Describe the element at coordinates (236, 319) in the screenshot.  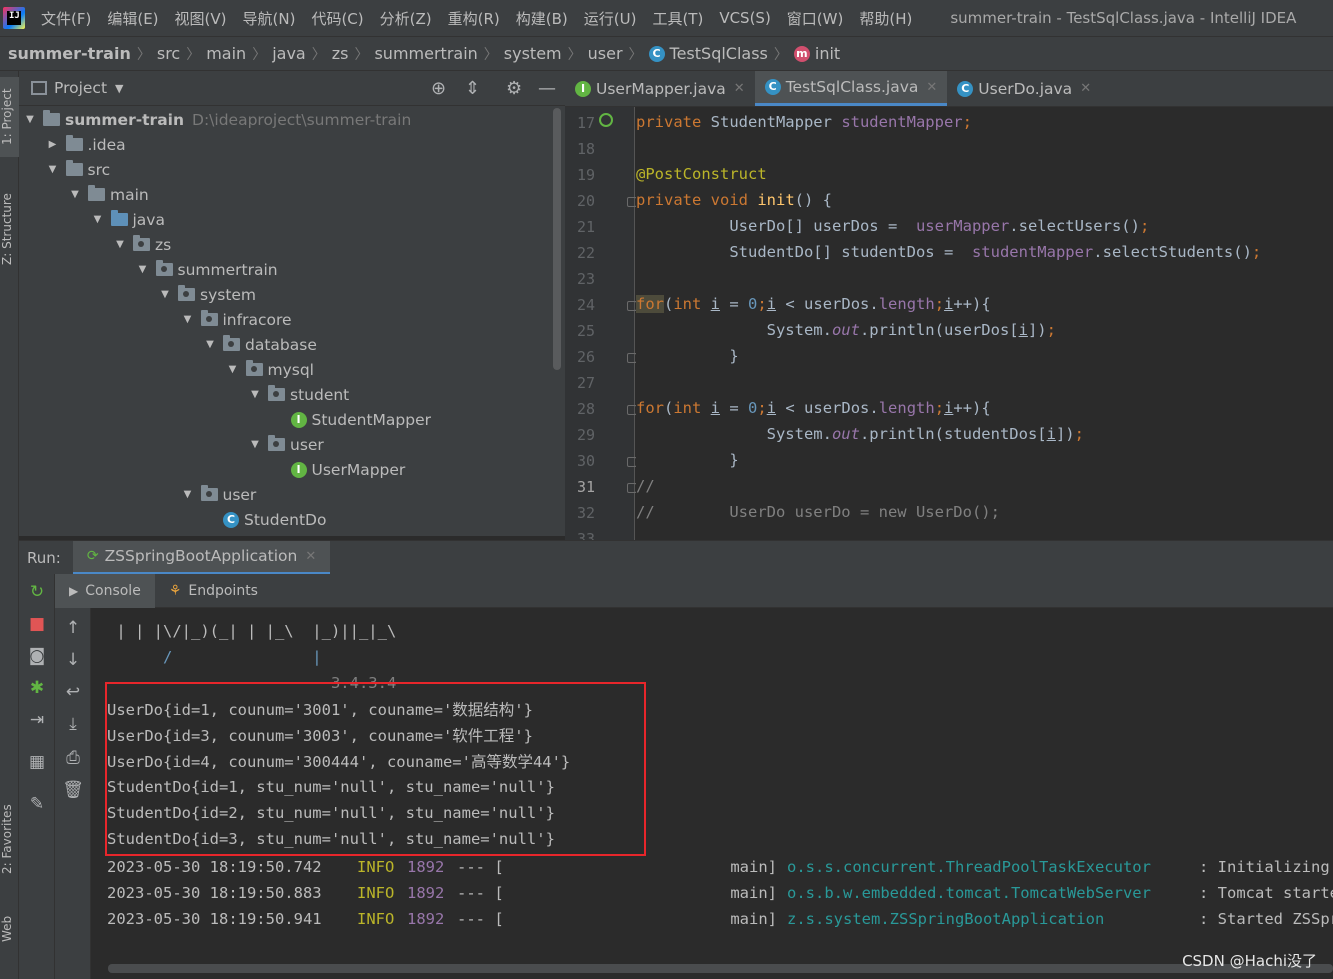
I see `tree-item: ▼ infracore` at that location.